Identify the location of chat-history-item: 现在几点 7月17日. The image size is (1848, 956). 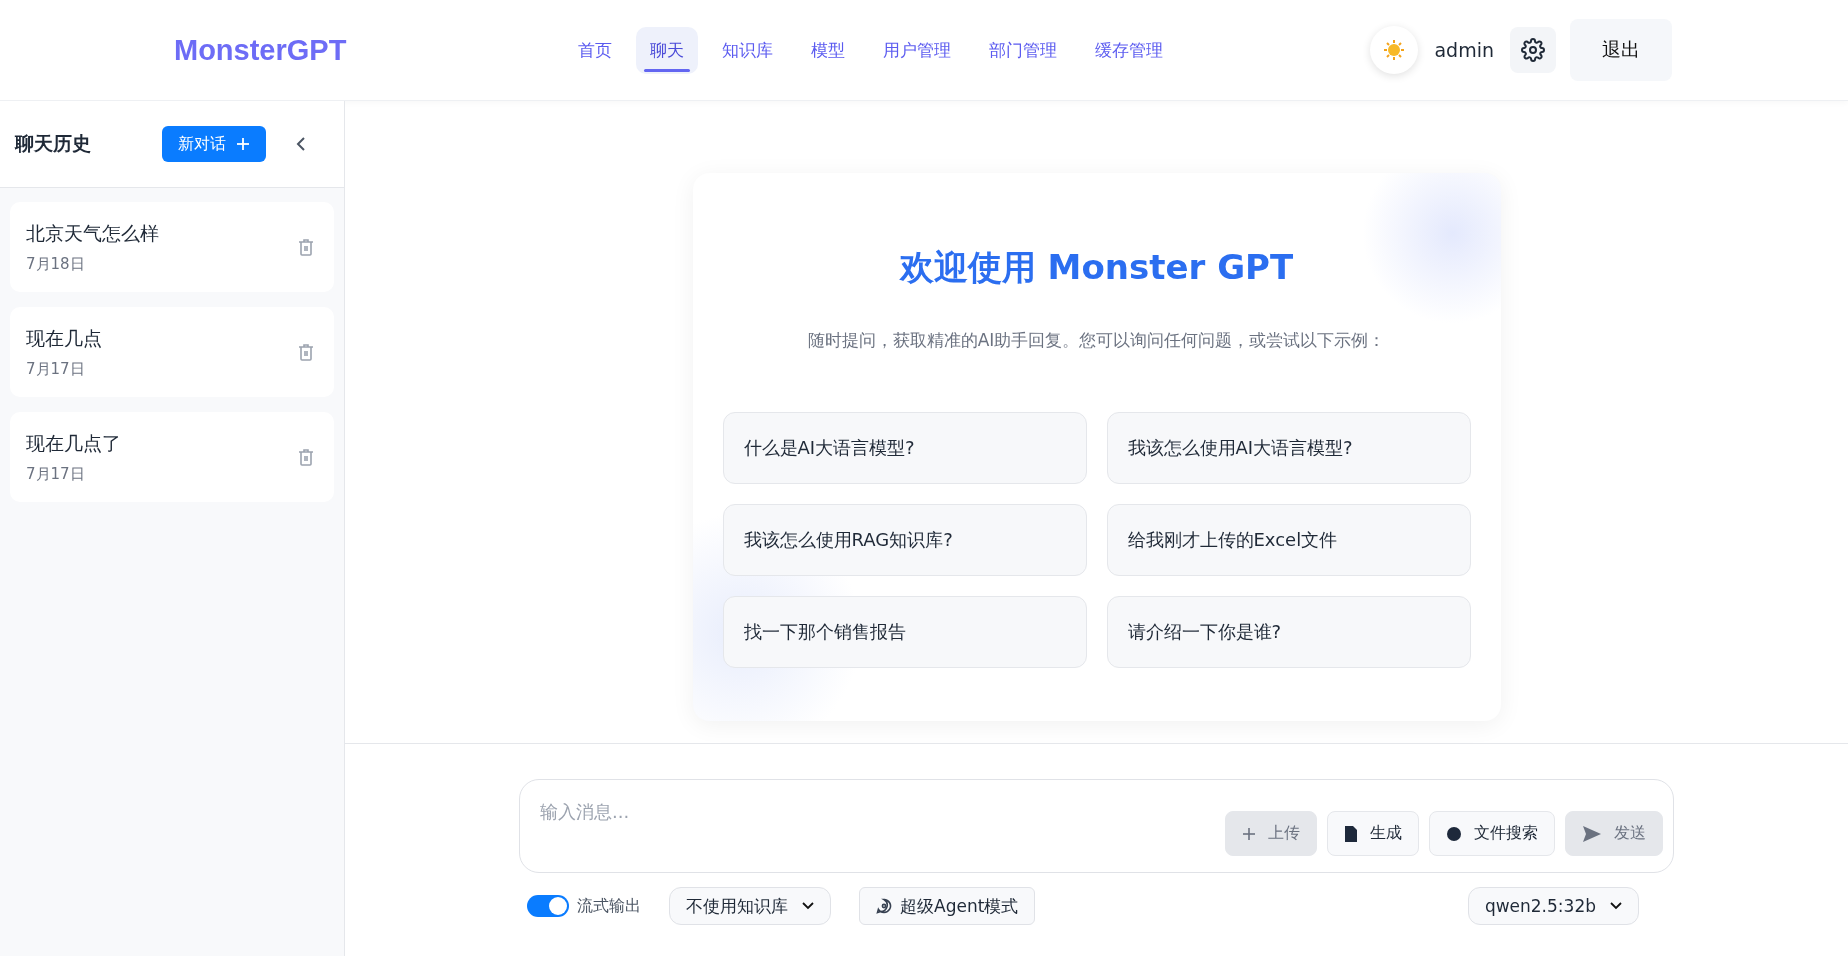
(172, 352).